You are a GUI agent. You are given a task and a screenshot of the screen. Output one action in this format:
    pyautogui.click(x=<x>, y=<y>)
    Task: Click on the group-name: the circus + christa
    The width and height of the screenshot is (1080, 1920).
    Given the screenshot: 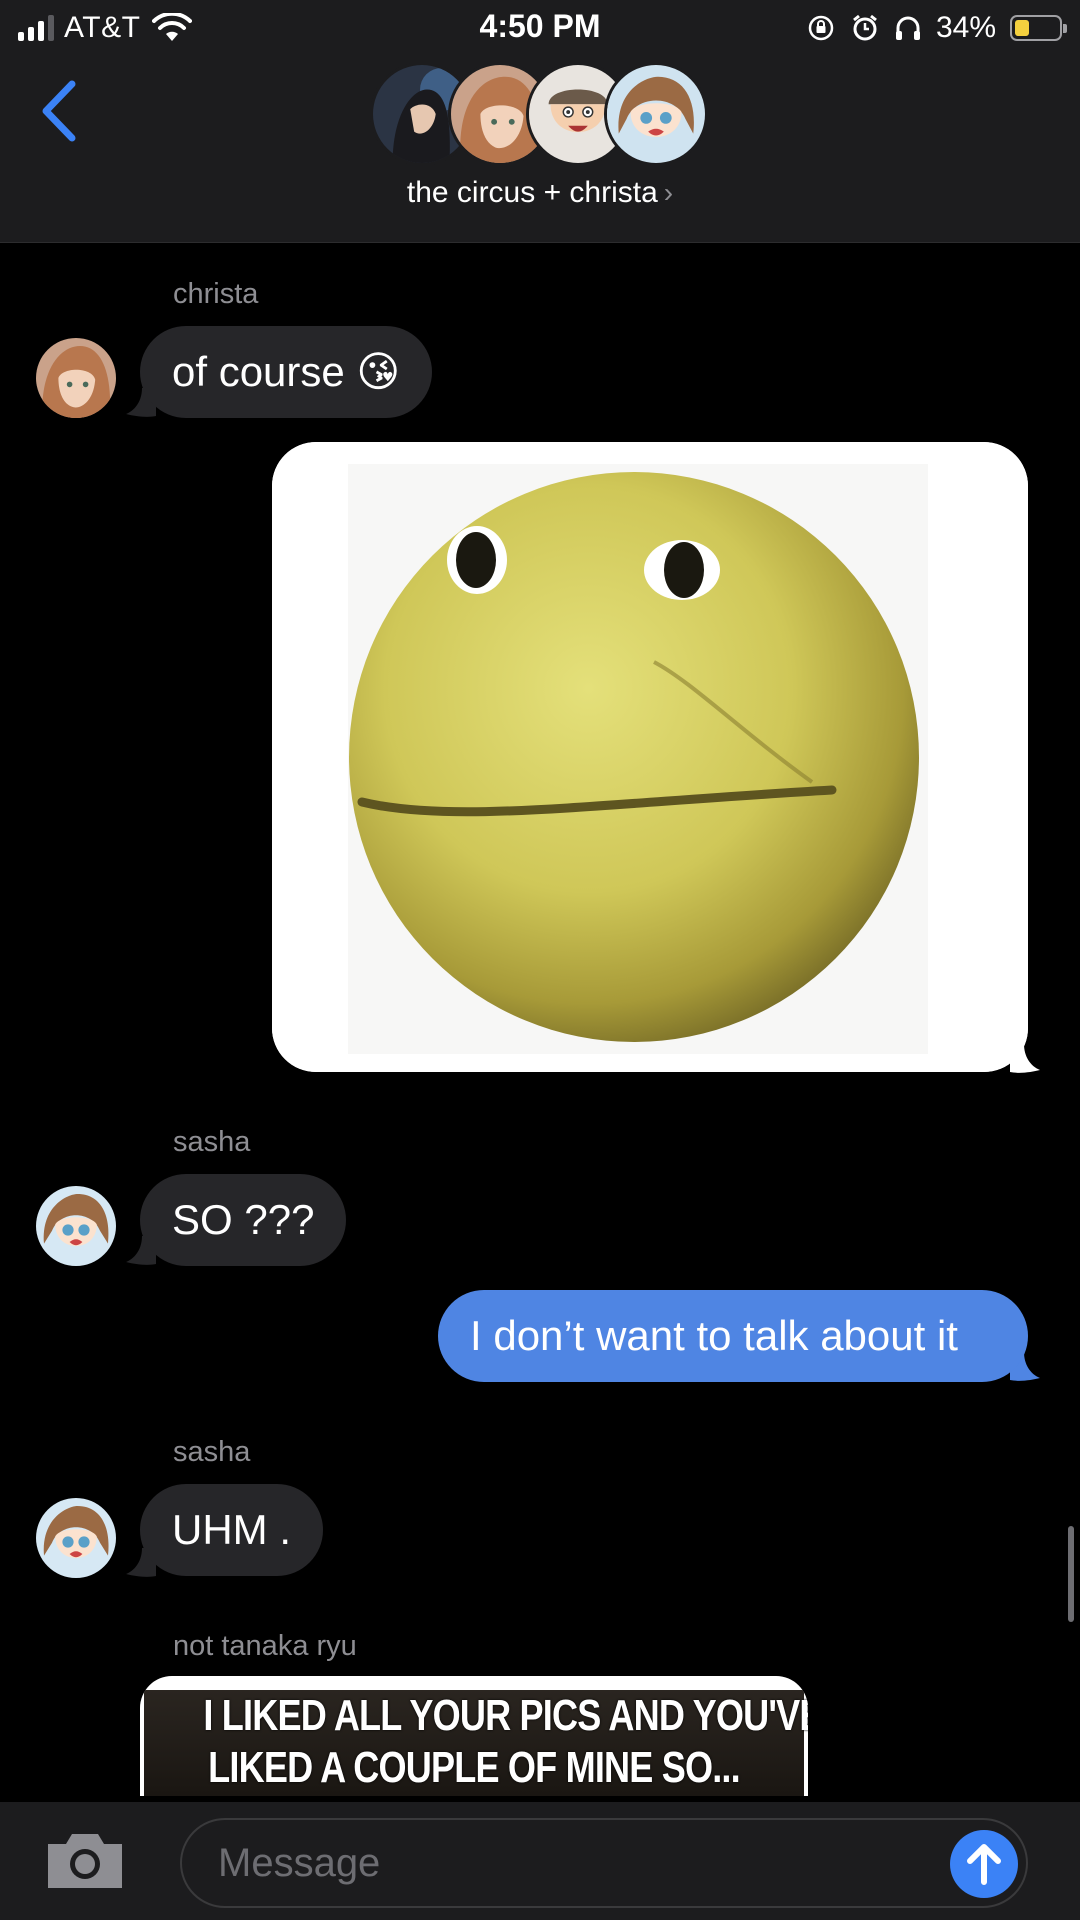 What is the action you would take?
    pyautogui.click(x=532, y=192)
    